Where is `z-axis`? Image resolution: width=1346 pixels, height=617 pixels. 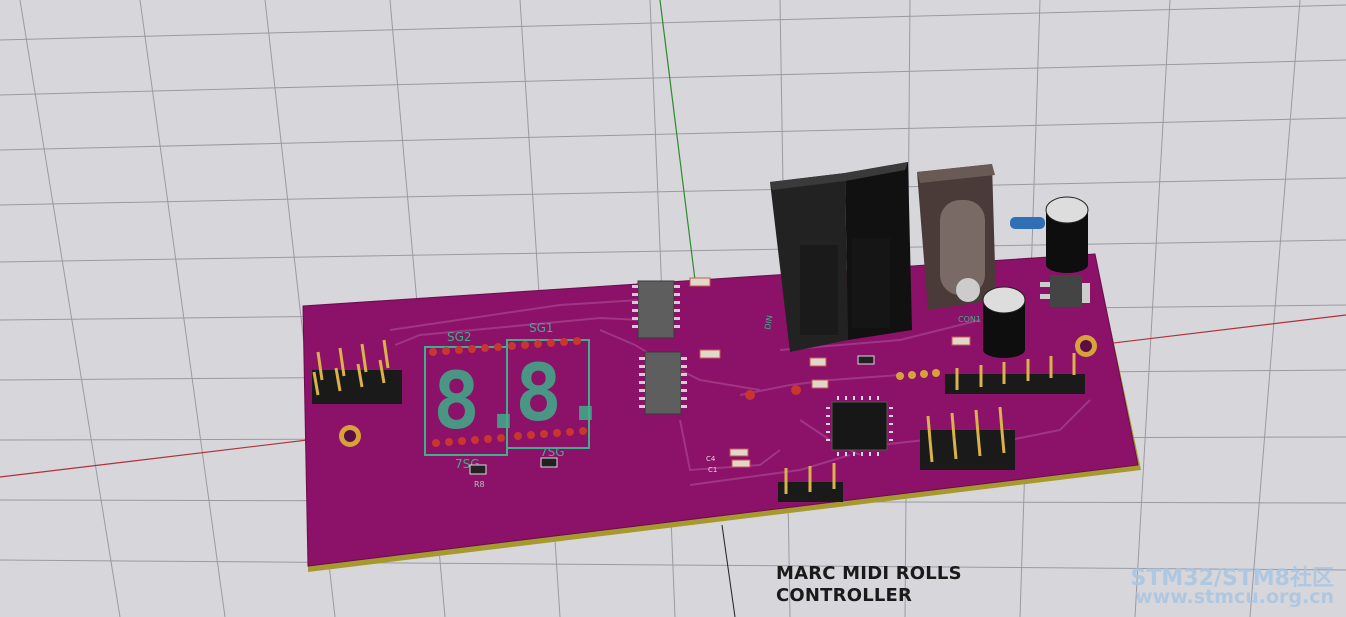
z-axis is located at coordinates (728, 570).